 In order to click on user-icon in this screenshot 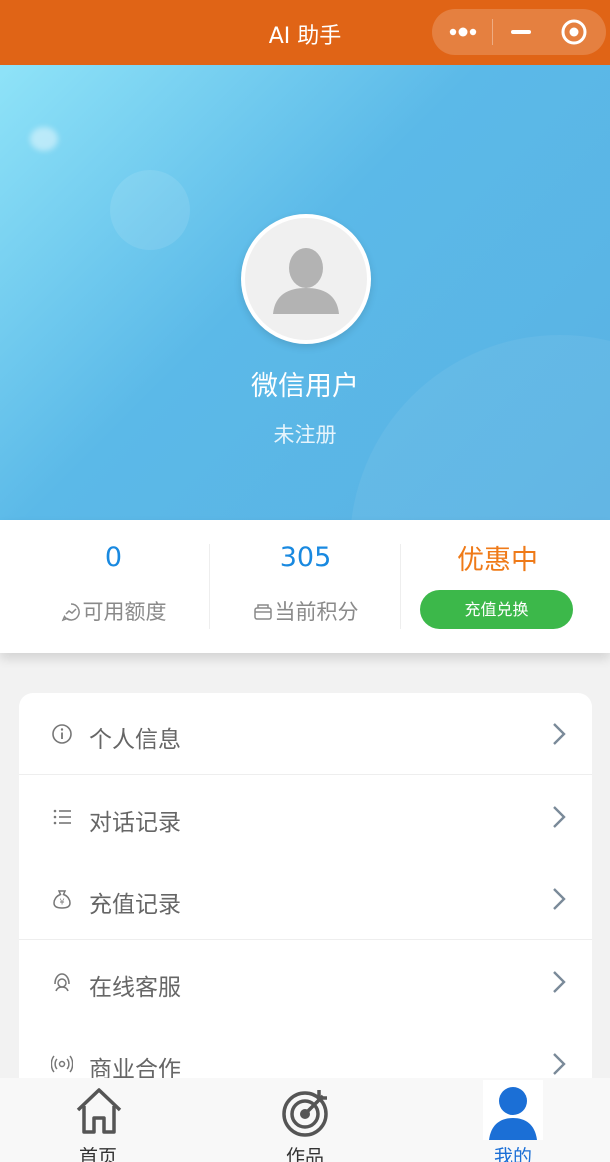, I will do `click(513, 1110)`.